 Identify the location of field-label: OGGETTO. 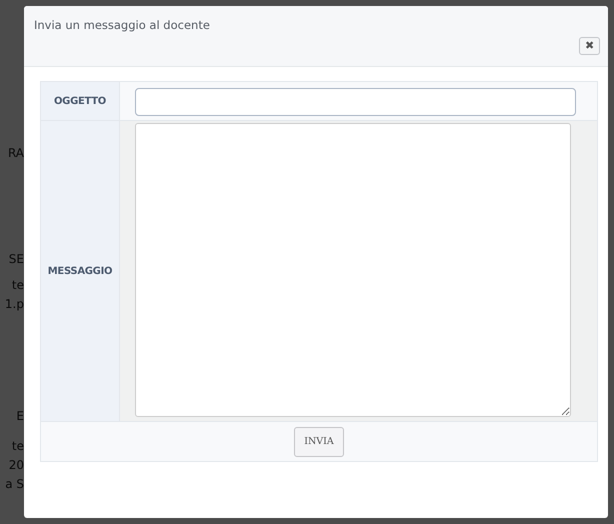
(80, 101).